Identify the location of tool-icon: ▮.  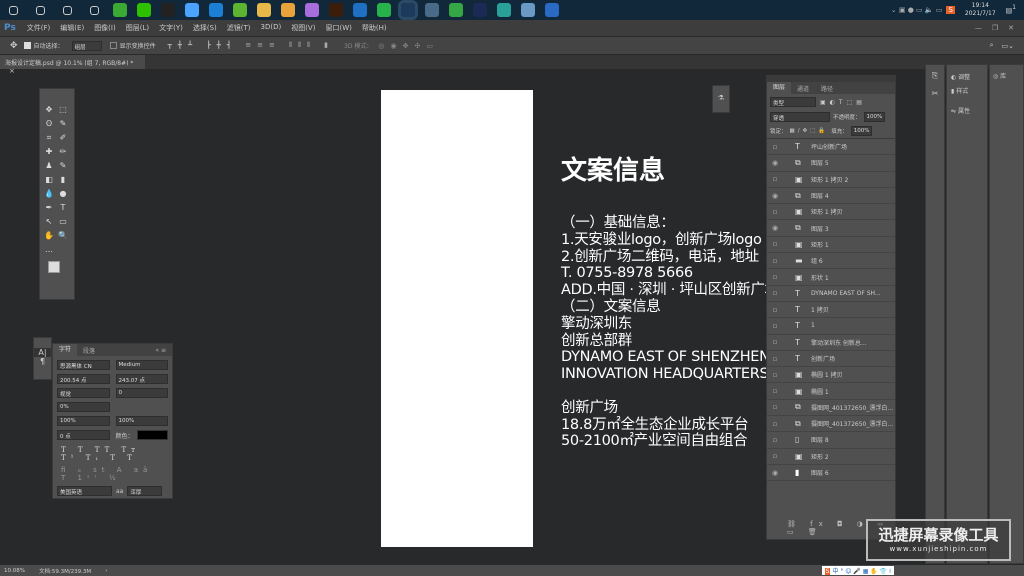
(63, 180).